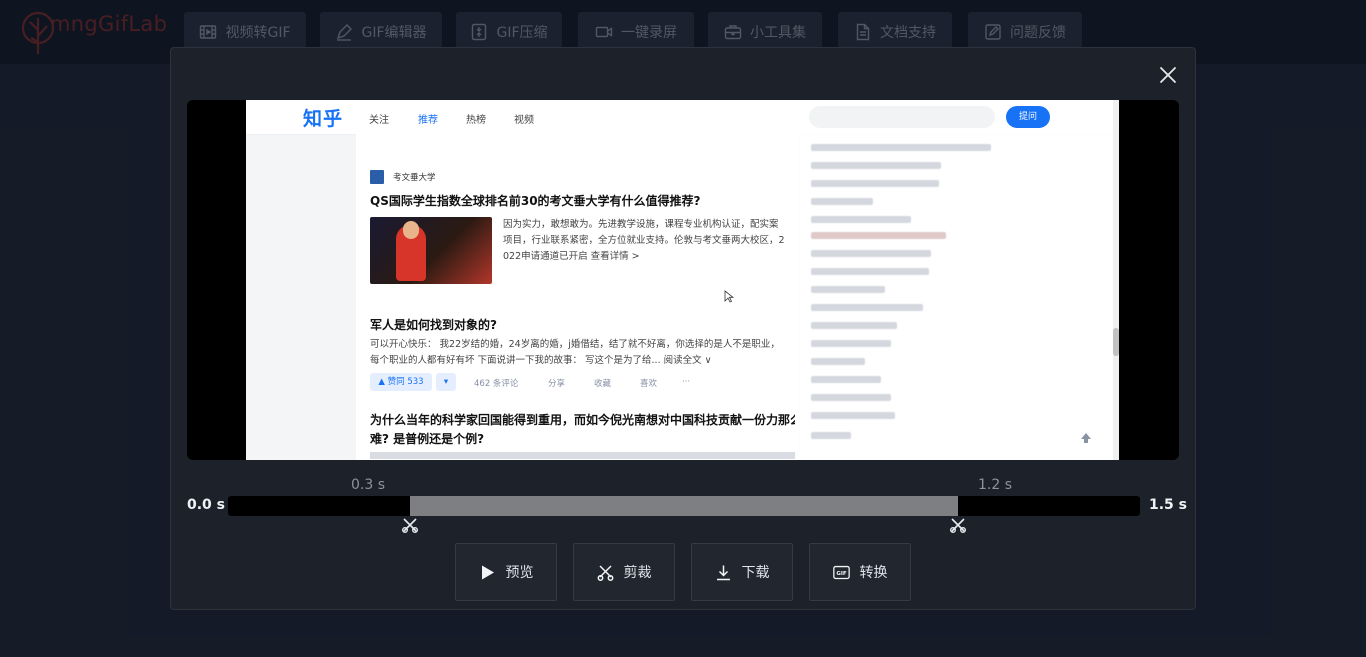 This screenshot has height=657, width=1366. Describe the element at coordinates (206, 505) in the screenshot. I see `timeline-start-label: 0.0 s` at that location.